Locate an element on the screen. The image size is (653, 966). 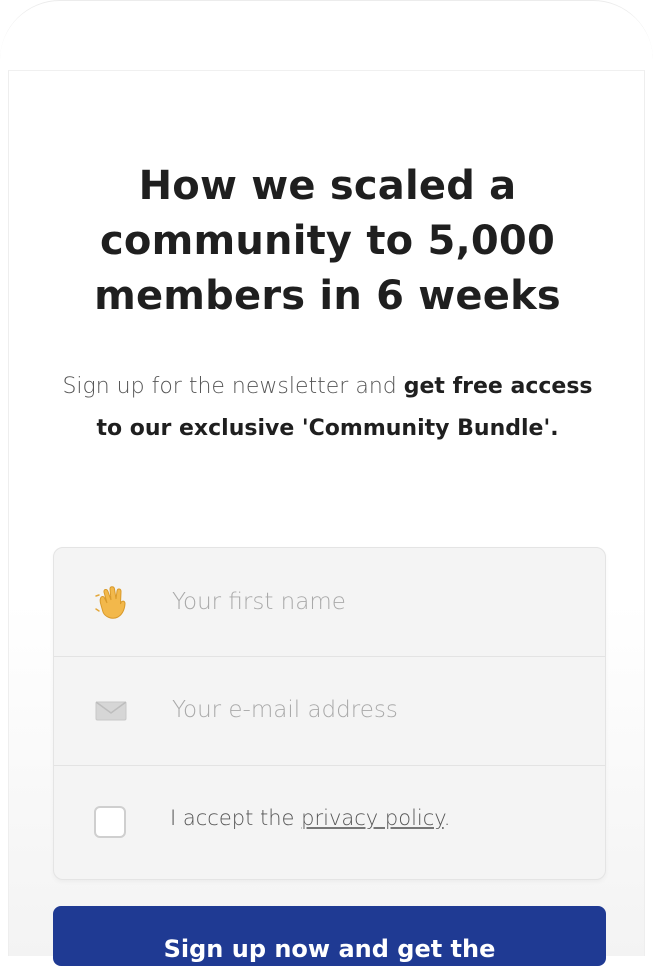
consent-row: I accept the privacy policy. is located at coordinates (329, 822).